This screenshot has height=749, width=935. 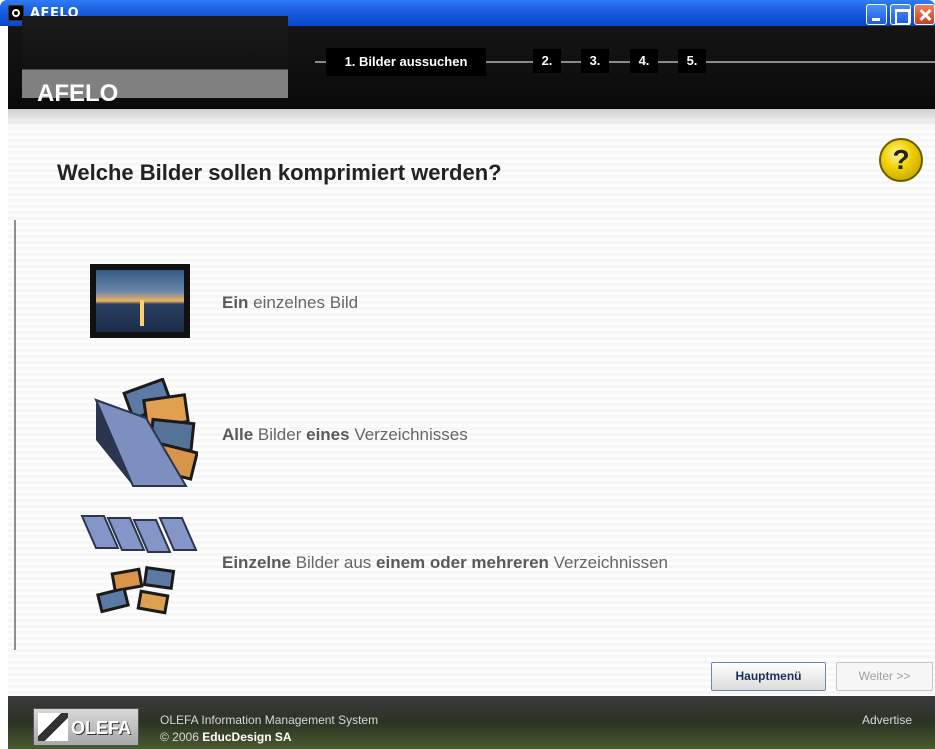 I want to click on footer-bar, so click(x=471, y=722).